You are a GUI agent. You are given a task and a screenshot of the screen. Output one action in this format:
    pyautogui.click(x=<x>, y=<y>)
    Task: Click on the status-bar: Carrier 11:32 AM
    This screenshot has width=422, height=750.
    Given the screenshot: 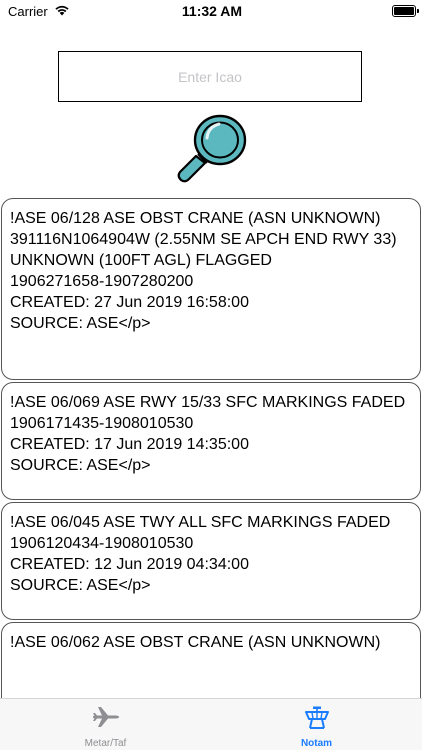 What is the action you would take?
    pyautogui.click(x=211, y=11)
    